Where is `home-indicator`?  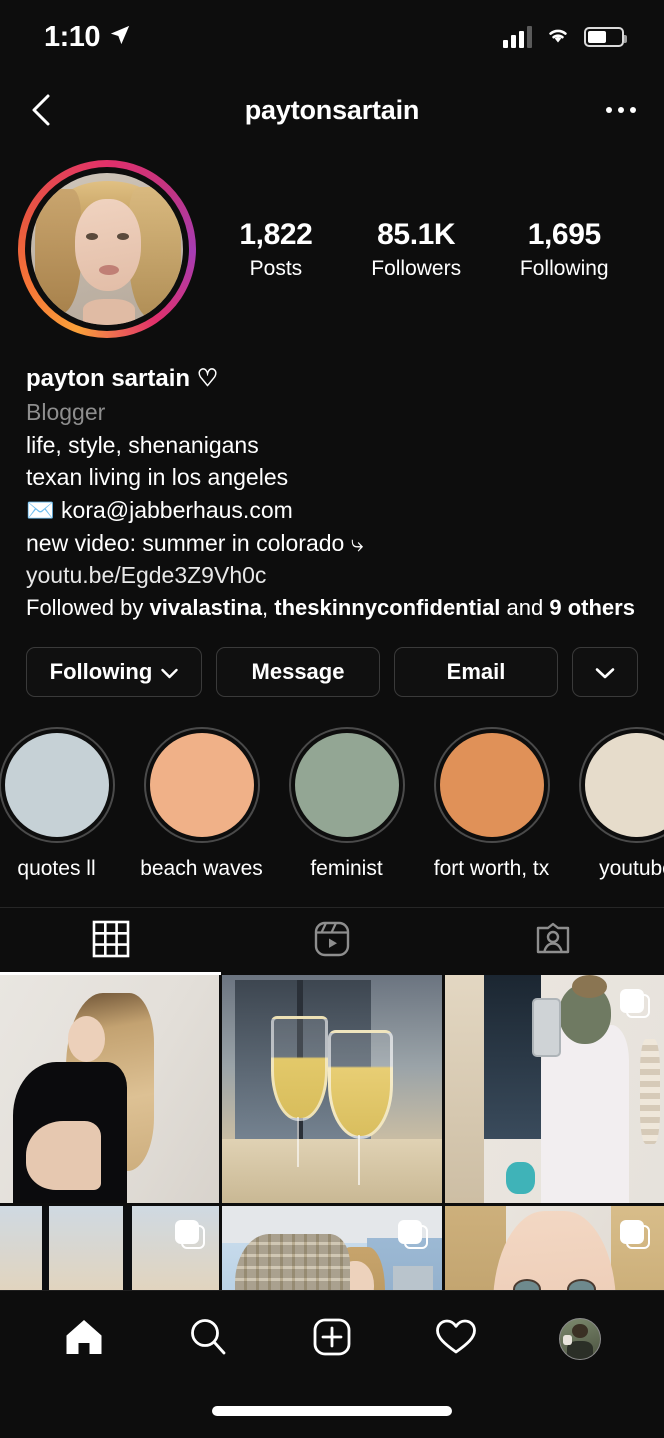
home-indicator is located at coordinates (332, 1411).